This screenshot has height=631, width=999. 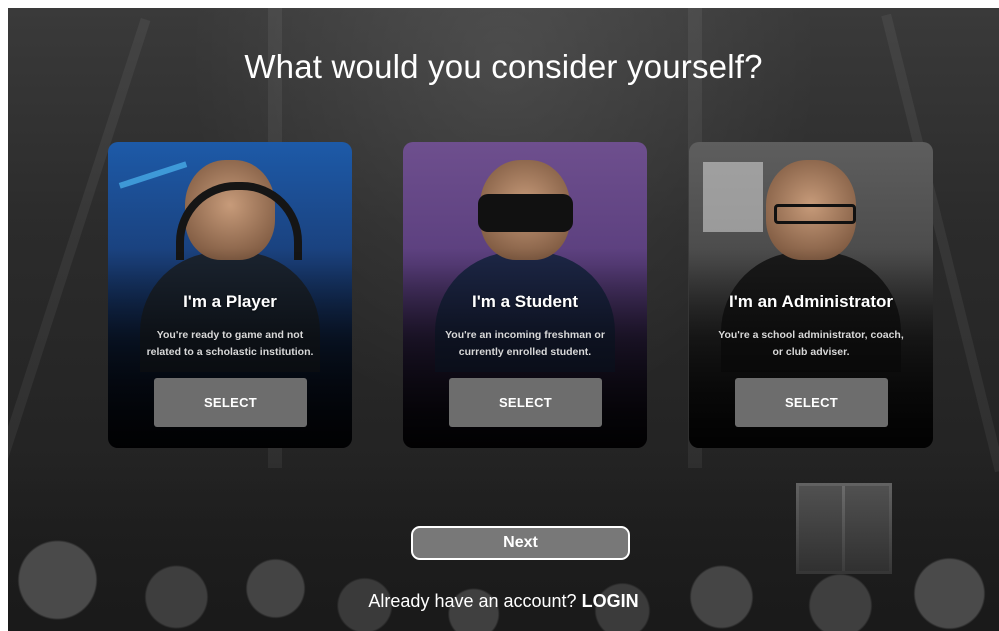 What do you see at coordinates (503, 66) in the screenshot?
I see `page-title: What would you consider yourself?` at bounding box center [503, 66].